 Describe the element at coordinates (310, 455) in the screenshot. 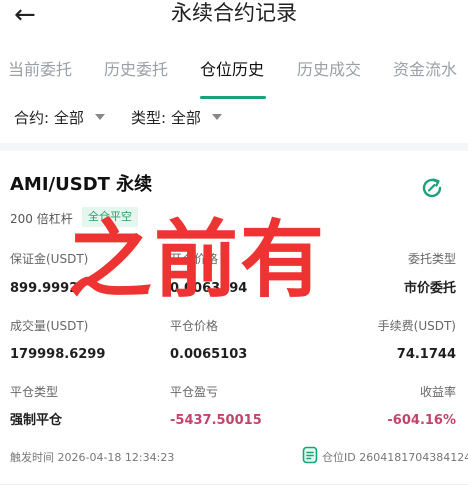

I see `document-icon` at that location.